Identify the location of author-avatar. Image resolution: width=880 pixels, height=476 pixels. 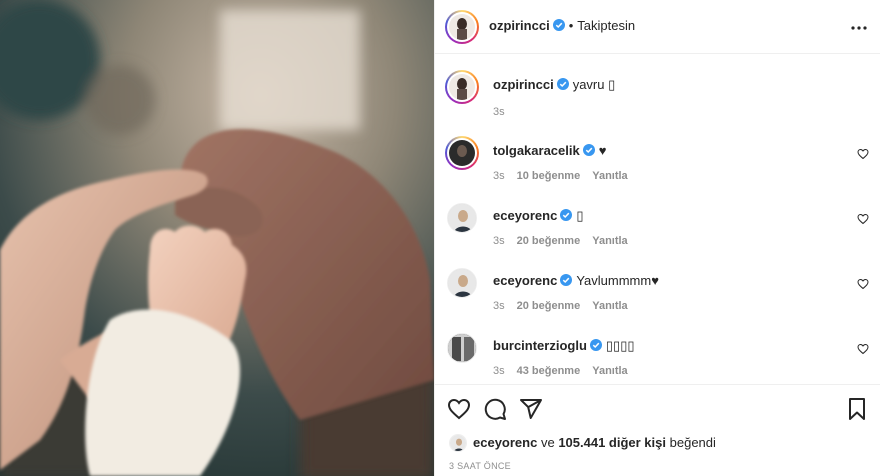
(462, 27).